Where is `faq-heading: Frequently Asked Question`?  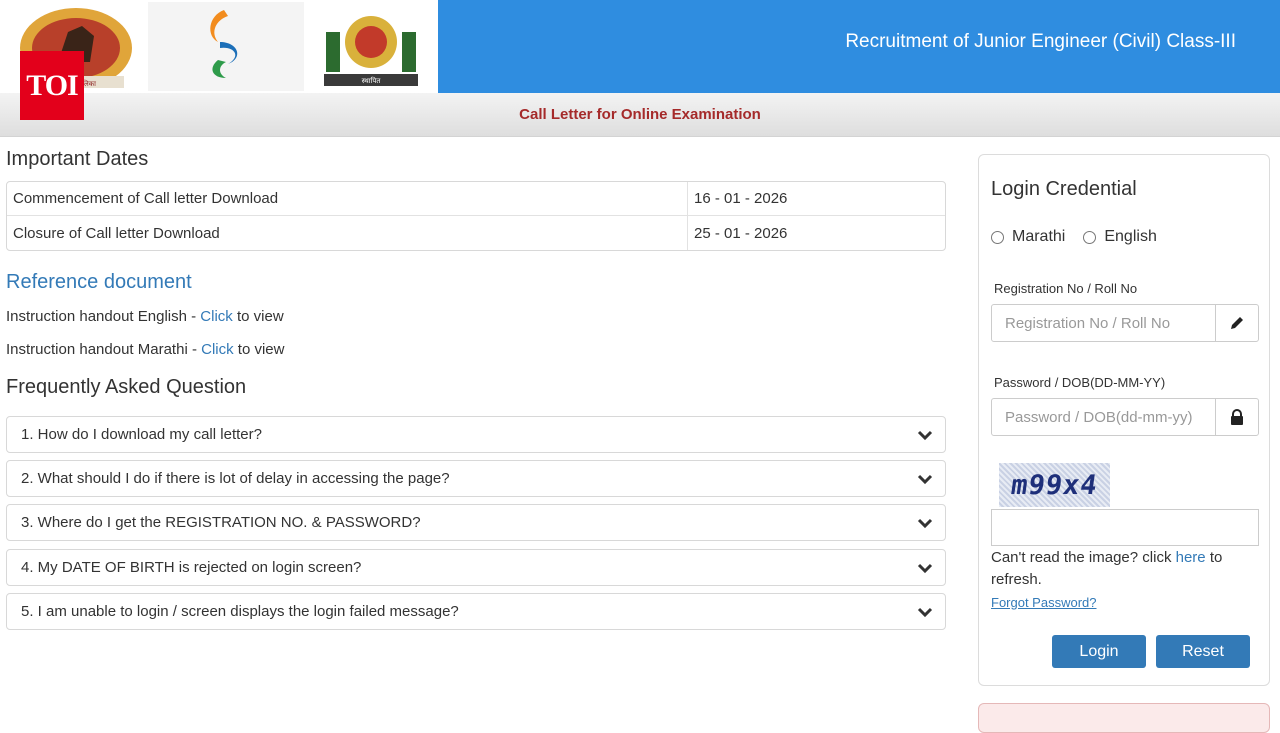 faq-heading: Frequently Asked Question is located at coordinates (126, 387).